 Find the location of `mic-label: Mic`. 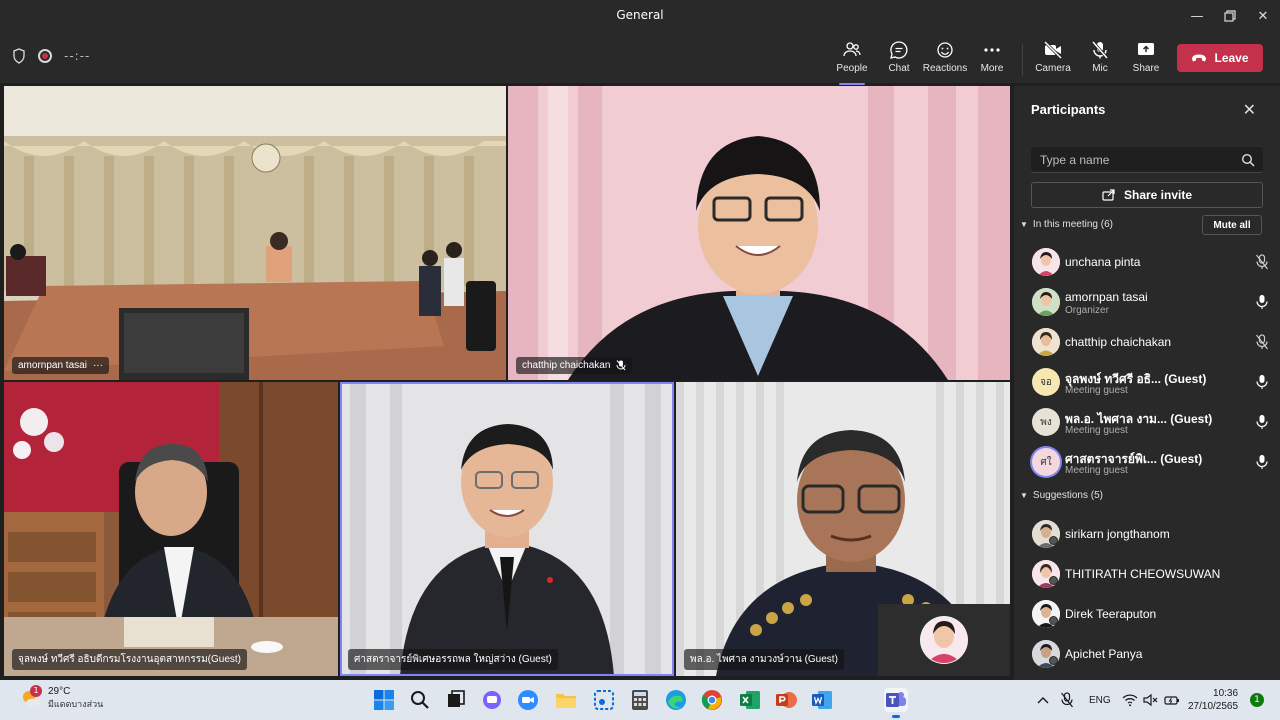

mic-label: Mic is located at coordinates (1100, 68).